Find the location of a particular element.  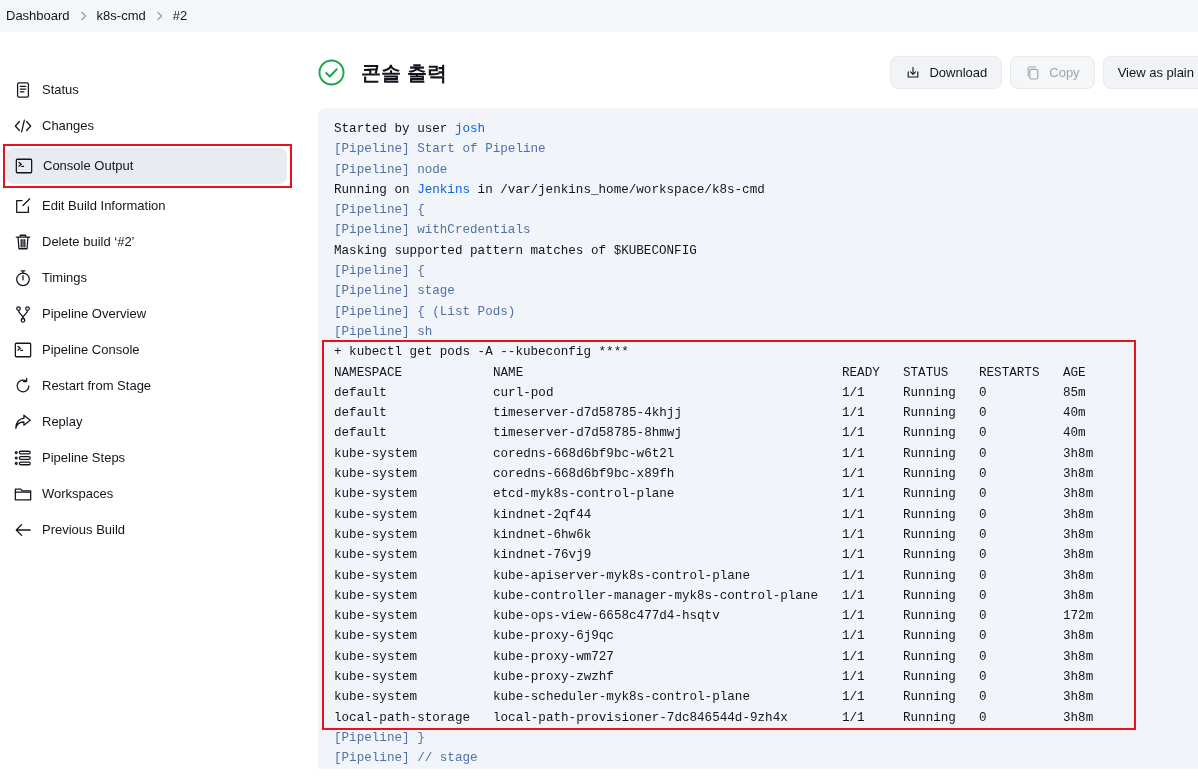

table-cell-text: etcd-myk8s-control-plane is located at coordinates (584, 495).